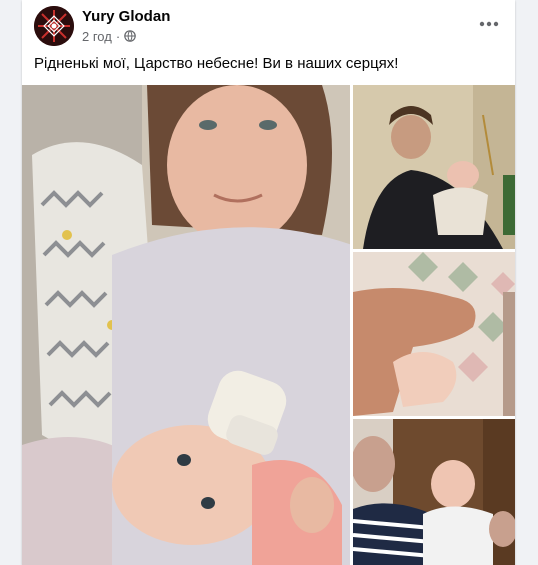  Describe the element at coordinates (268, 28) in the screenshot. I see `post-header: Yury Glodan 2 год ·` at that location.